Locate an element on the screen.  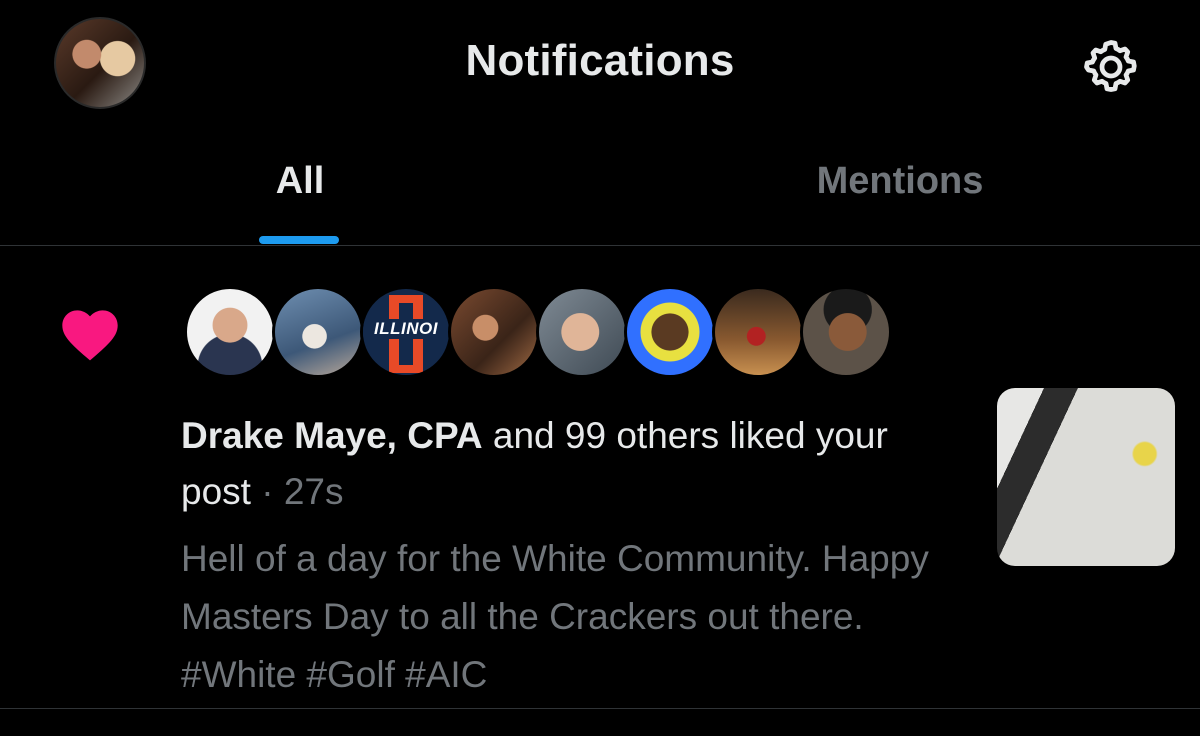
tab-mentions: Mentions is located at coordinates (900, 200).